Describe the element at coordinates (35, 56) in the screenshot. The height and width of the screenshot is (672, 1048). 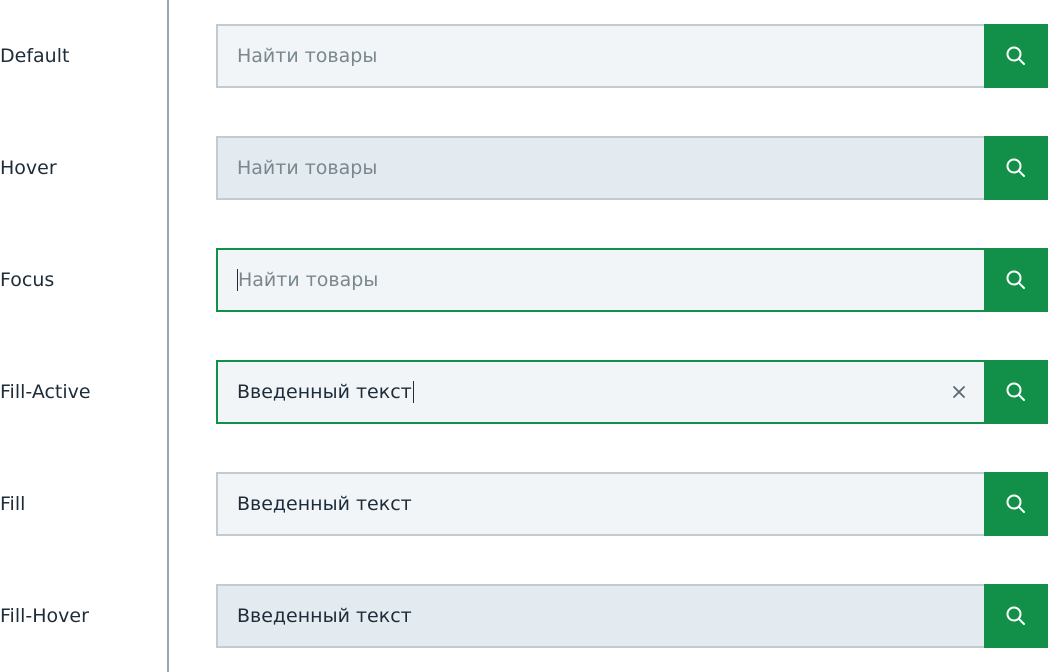
I see `state-label-default: Default` at that location.